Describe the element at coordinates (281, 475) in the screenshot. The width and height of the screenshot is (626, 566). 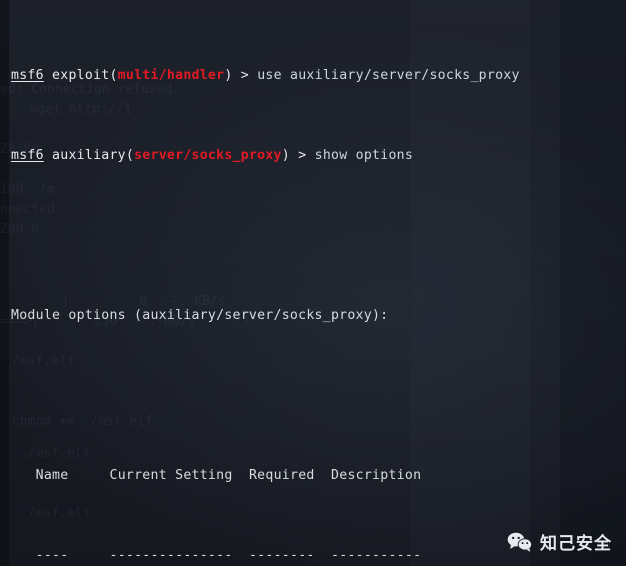
I see `column-header-required: Required` at that location.